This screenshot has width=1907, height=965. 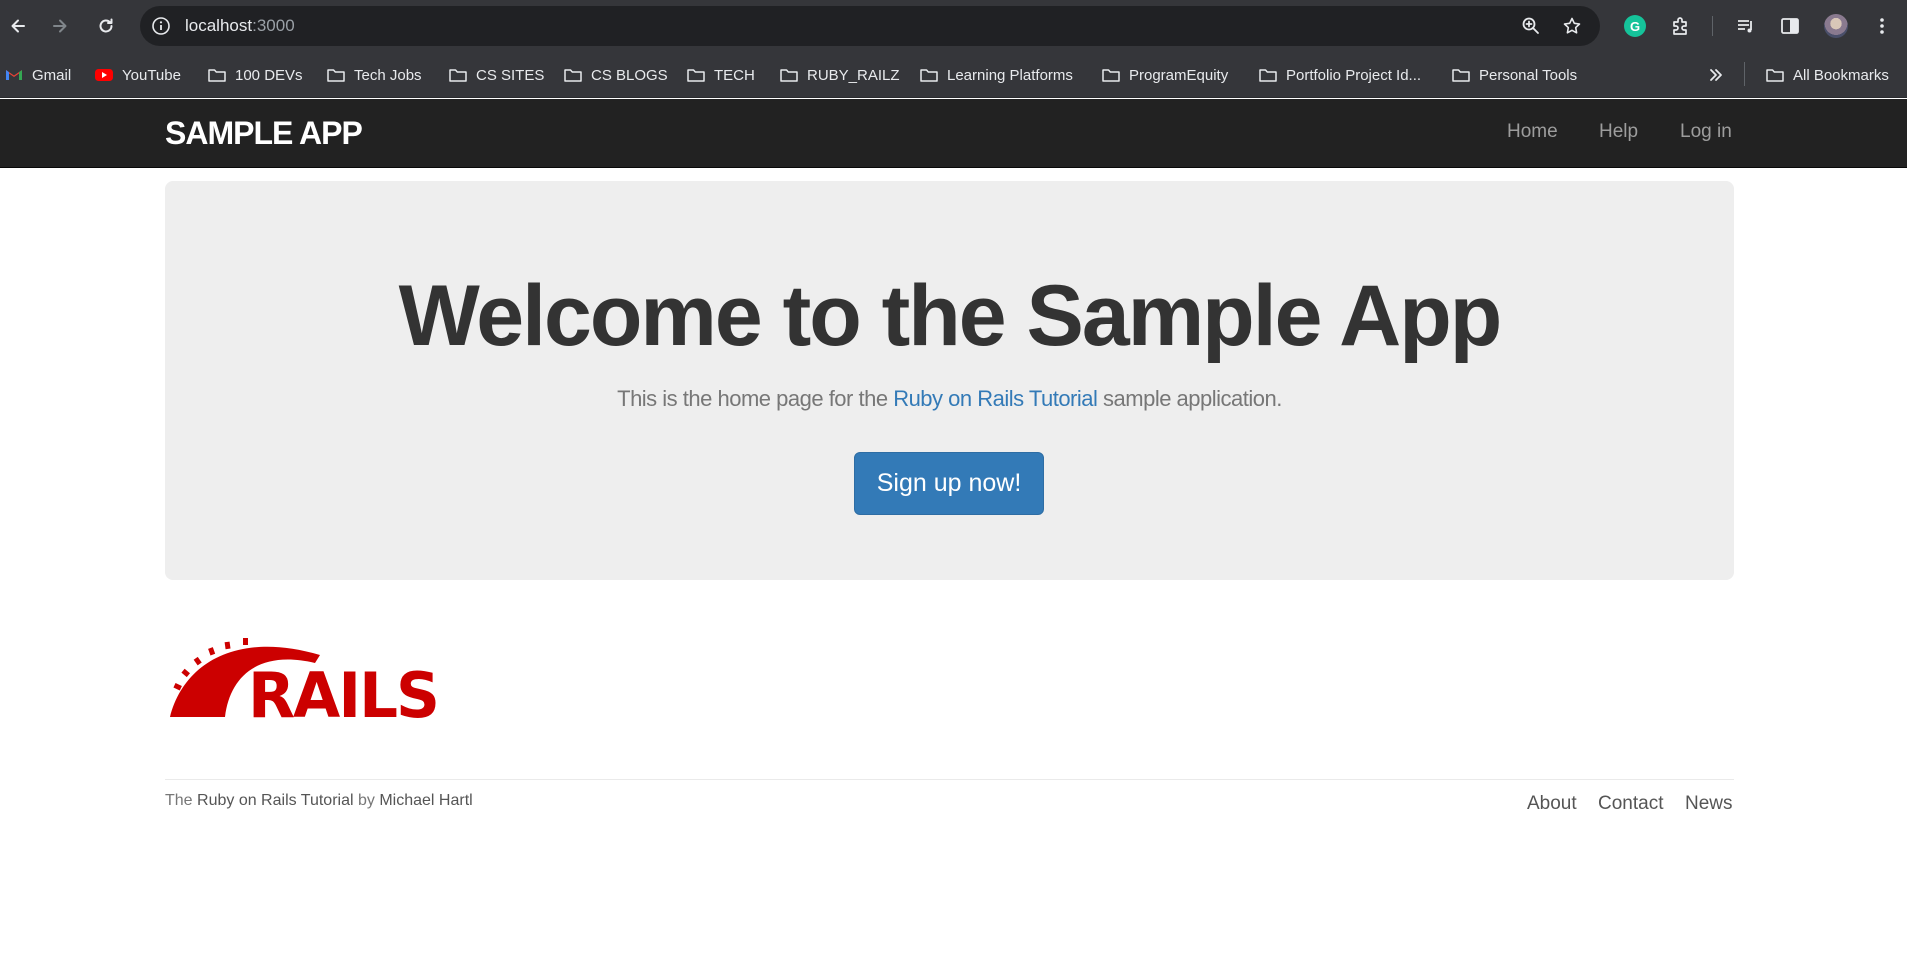 I want to click on bookmark-label: Learning Platforms, so click(x=1010, y=75).